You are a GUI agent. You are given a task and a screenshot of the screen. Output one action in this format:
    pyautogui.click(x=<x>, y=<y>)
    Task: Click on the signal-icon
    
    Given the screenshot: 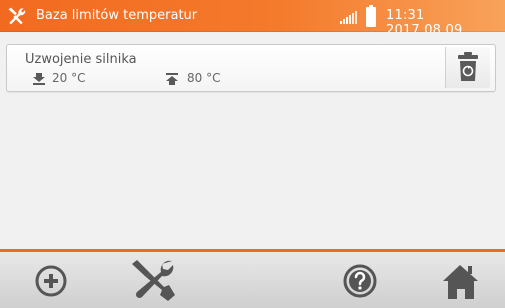 What is the action you would take?
    pyautogui.click(x=348, y=17)
    